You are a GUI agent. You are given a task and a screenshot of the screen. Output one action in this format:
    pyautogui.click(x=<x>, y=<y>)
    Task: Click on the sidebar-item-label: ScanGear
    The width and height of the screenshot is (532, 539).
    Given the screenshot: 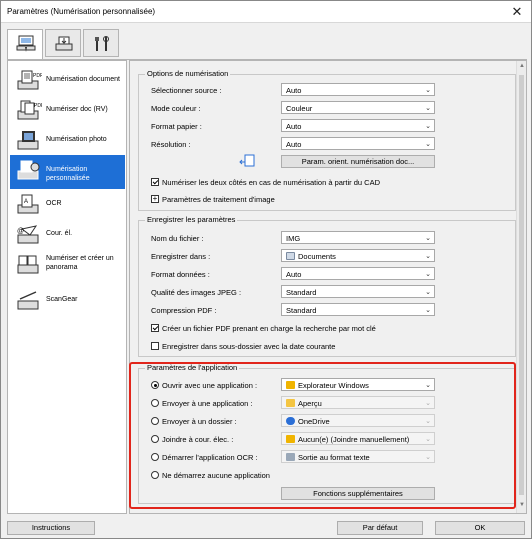 What is the action you would take?
    pyautogui.click(x=62, y=299)
    